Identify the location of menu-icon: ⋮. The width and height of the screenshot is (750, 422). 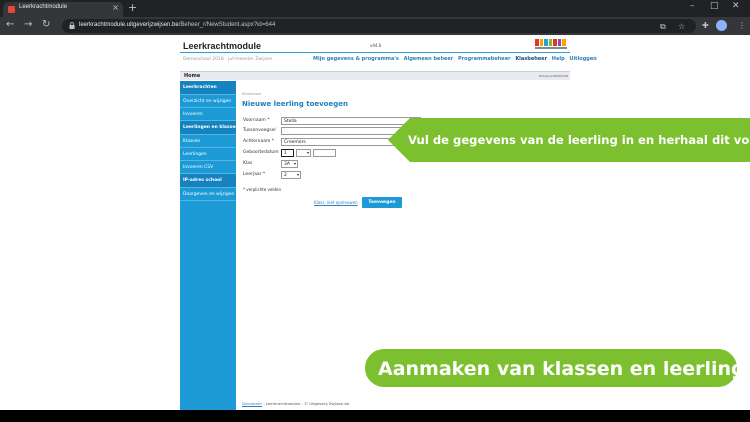
(742, 25).